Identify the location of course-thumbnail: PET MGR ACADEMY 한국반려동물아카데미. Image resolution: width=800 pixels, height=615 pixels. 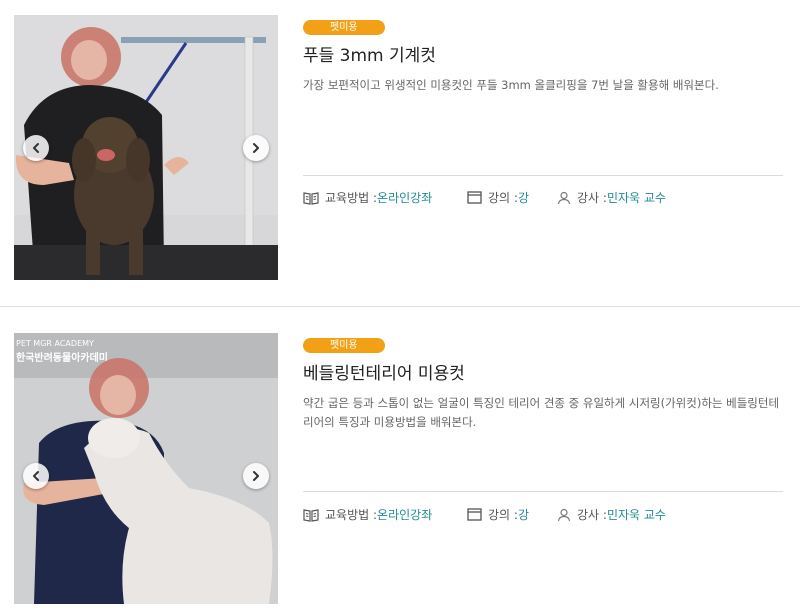
(146, 468).